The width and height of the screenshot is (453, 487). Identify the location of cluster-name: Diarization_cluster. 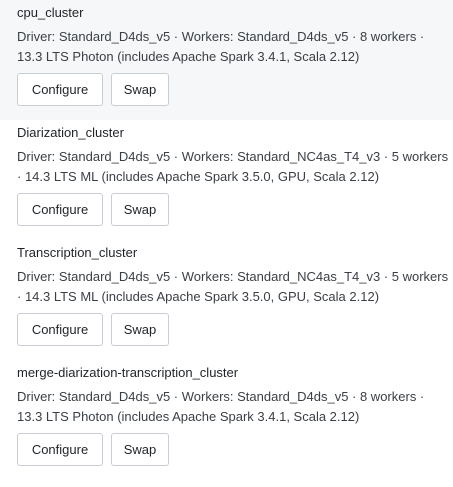
(70, 132).